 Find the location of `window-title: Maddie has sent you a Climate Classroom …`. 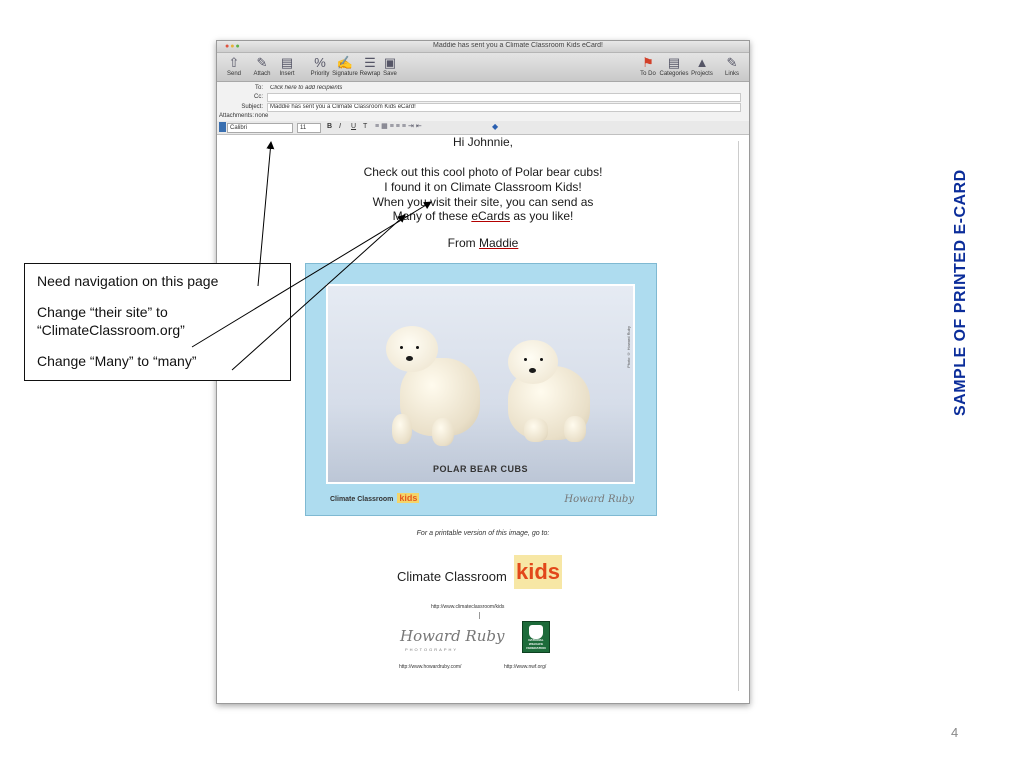

window-title: Maddie has sent you a Climate Classroom … is located at coordinates (518, 45).